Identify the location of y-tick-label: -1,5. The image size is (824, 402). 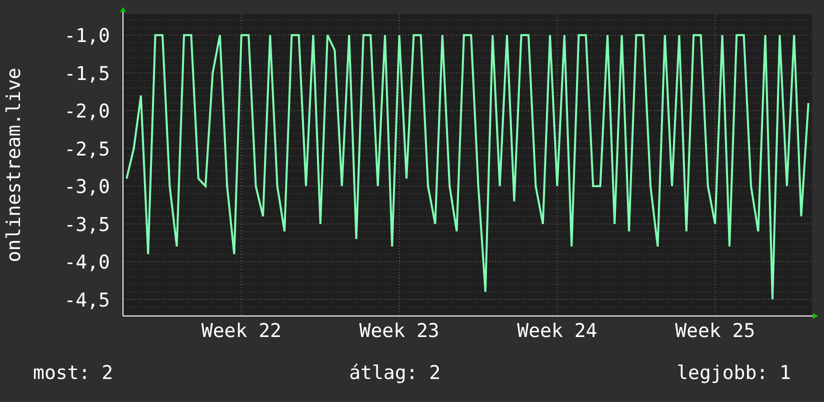
(87, 73).